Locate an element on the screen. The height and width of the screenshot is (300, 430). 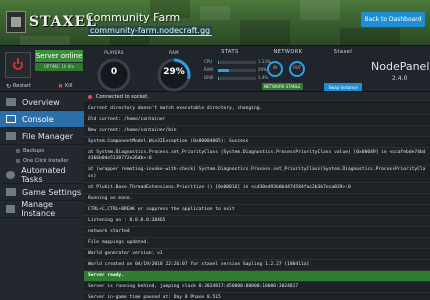
sidebar-item-game-settings: Game Settings is located at coordinates (42, 192).